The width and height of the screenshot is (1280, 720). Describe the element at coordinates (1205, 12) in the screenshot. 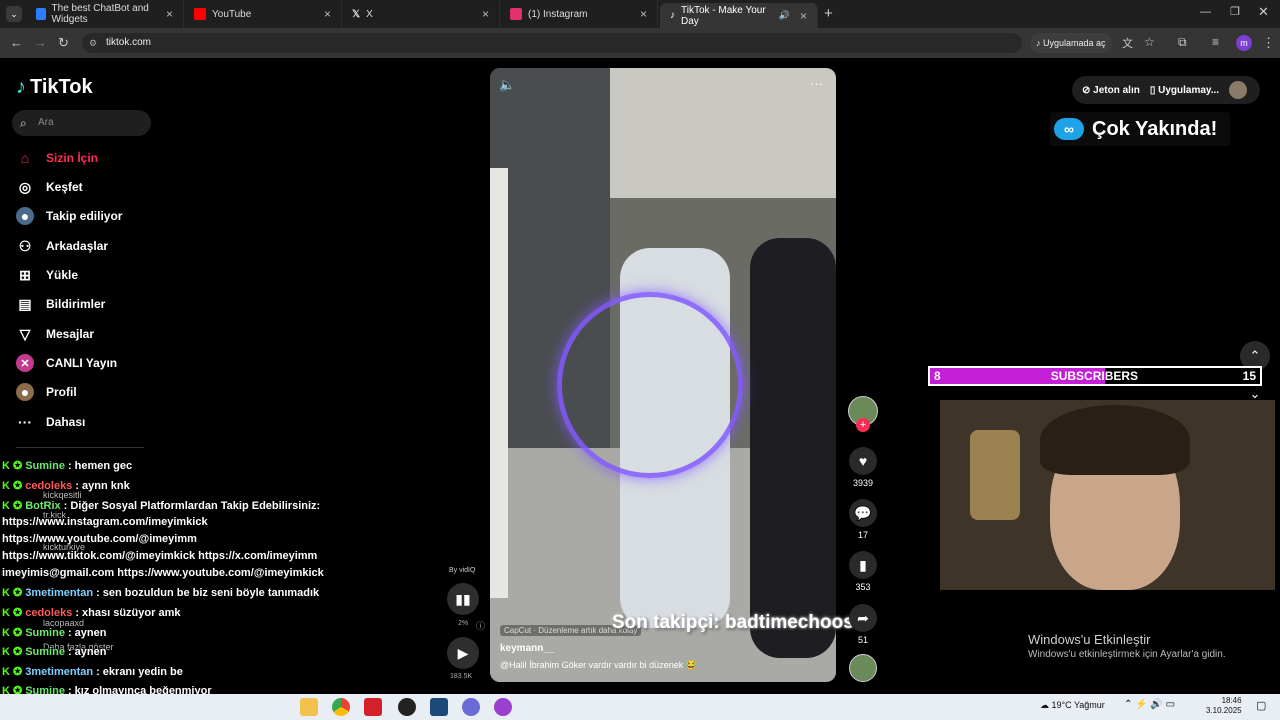

I see `minimize-button: —` at that location.